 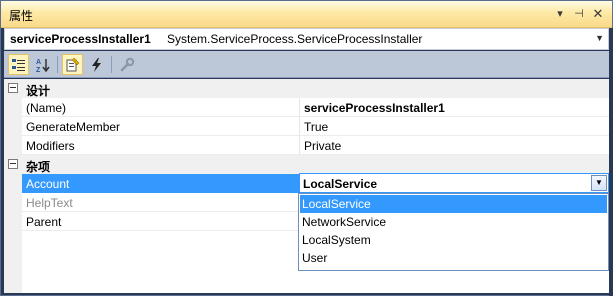 I want to click on category-label: 设计, so click(x=38, y=91).